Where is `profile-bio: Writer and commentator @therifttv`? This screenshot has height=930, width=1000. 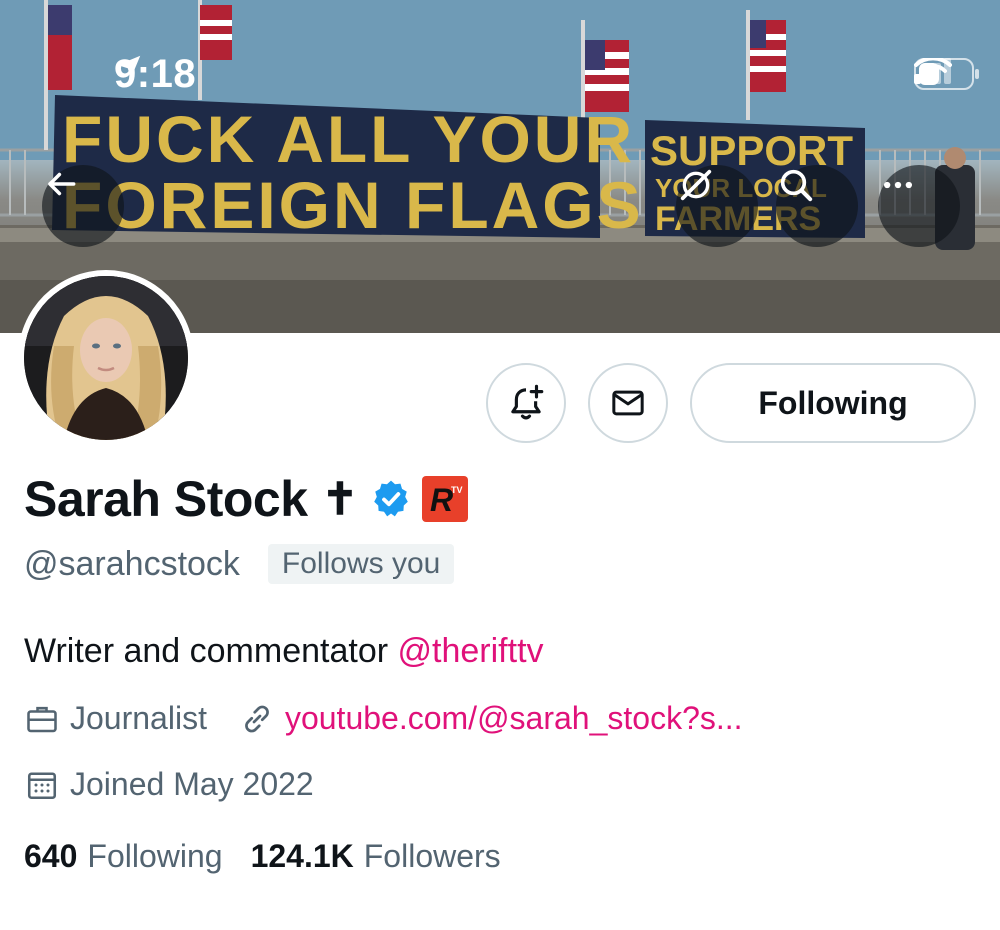 profile-bio: Writer and commentator @therifttv is located at coordinates (284, 651).